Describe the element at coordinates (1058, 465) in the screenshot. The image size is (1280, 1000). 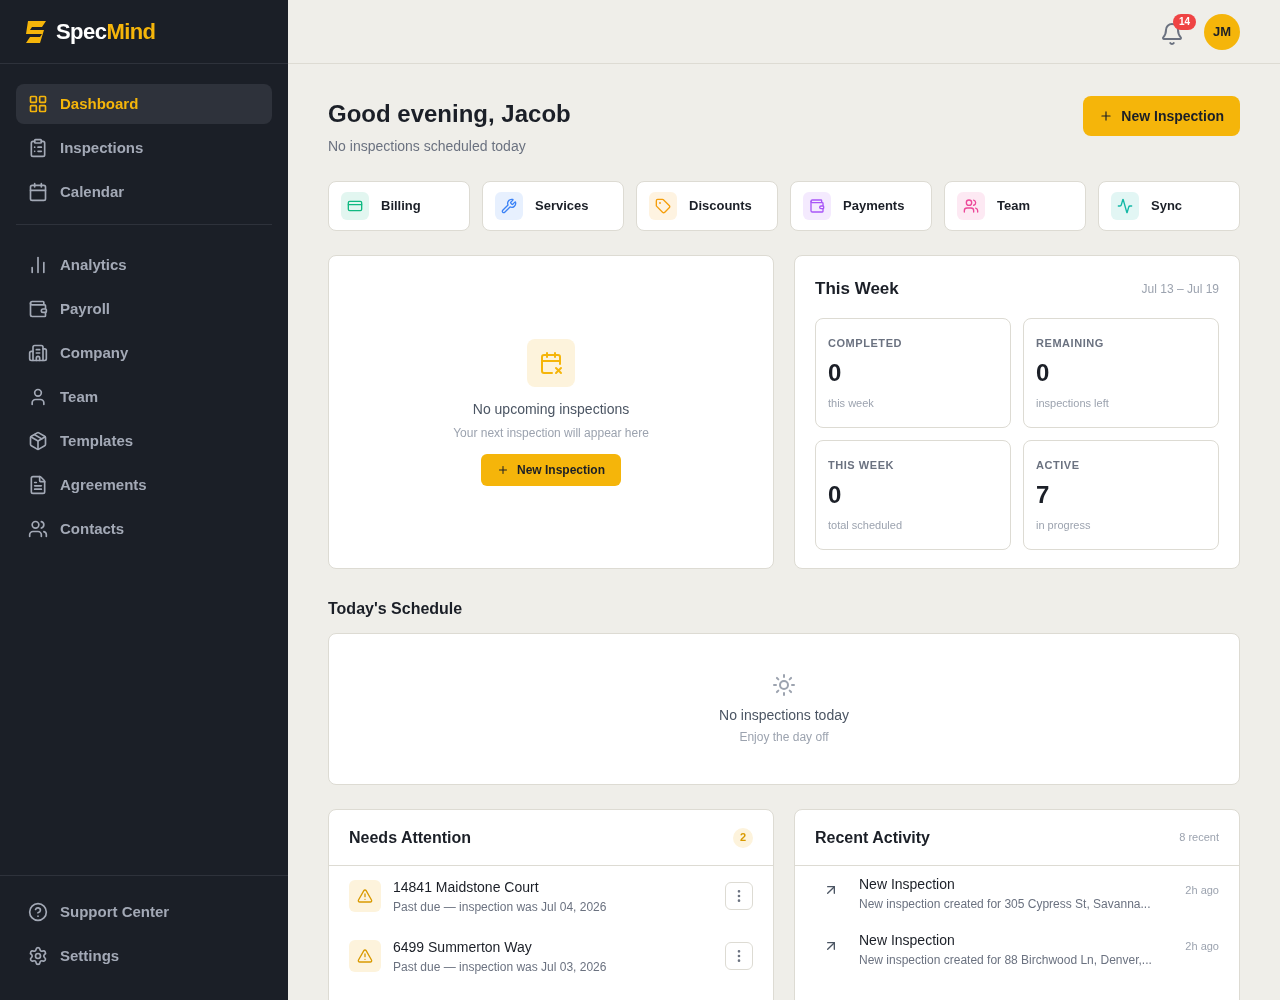
I see `stat-label: ACTIVE` at that location.